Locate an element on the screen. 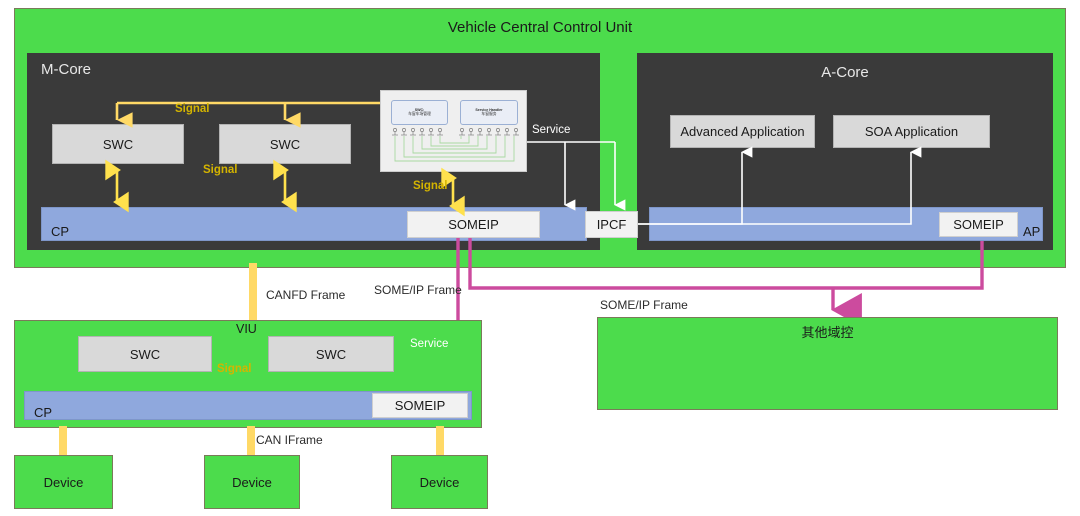 The width and height of the screenshot is (1080, 516). m-core-signal-label-top: Signal is located at coordinates (192, 109).